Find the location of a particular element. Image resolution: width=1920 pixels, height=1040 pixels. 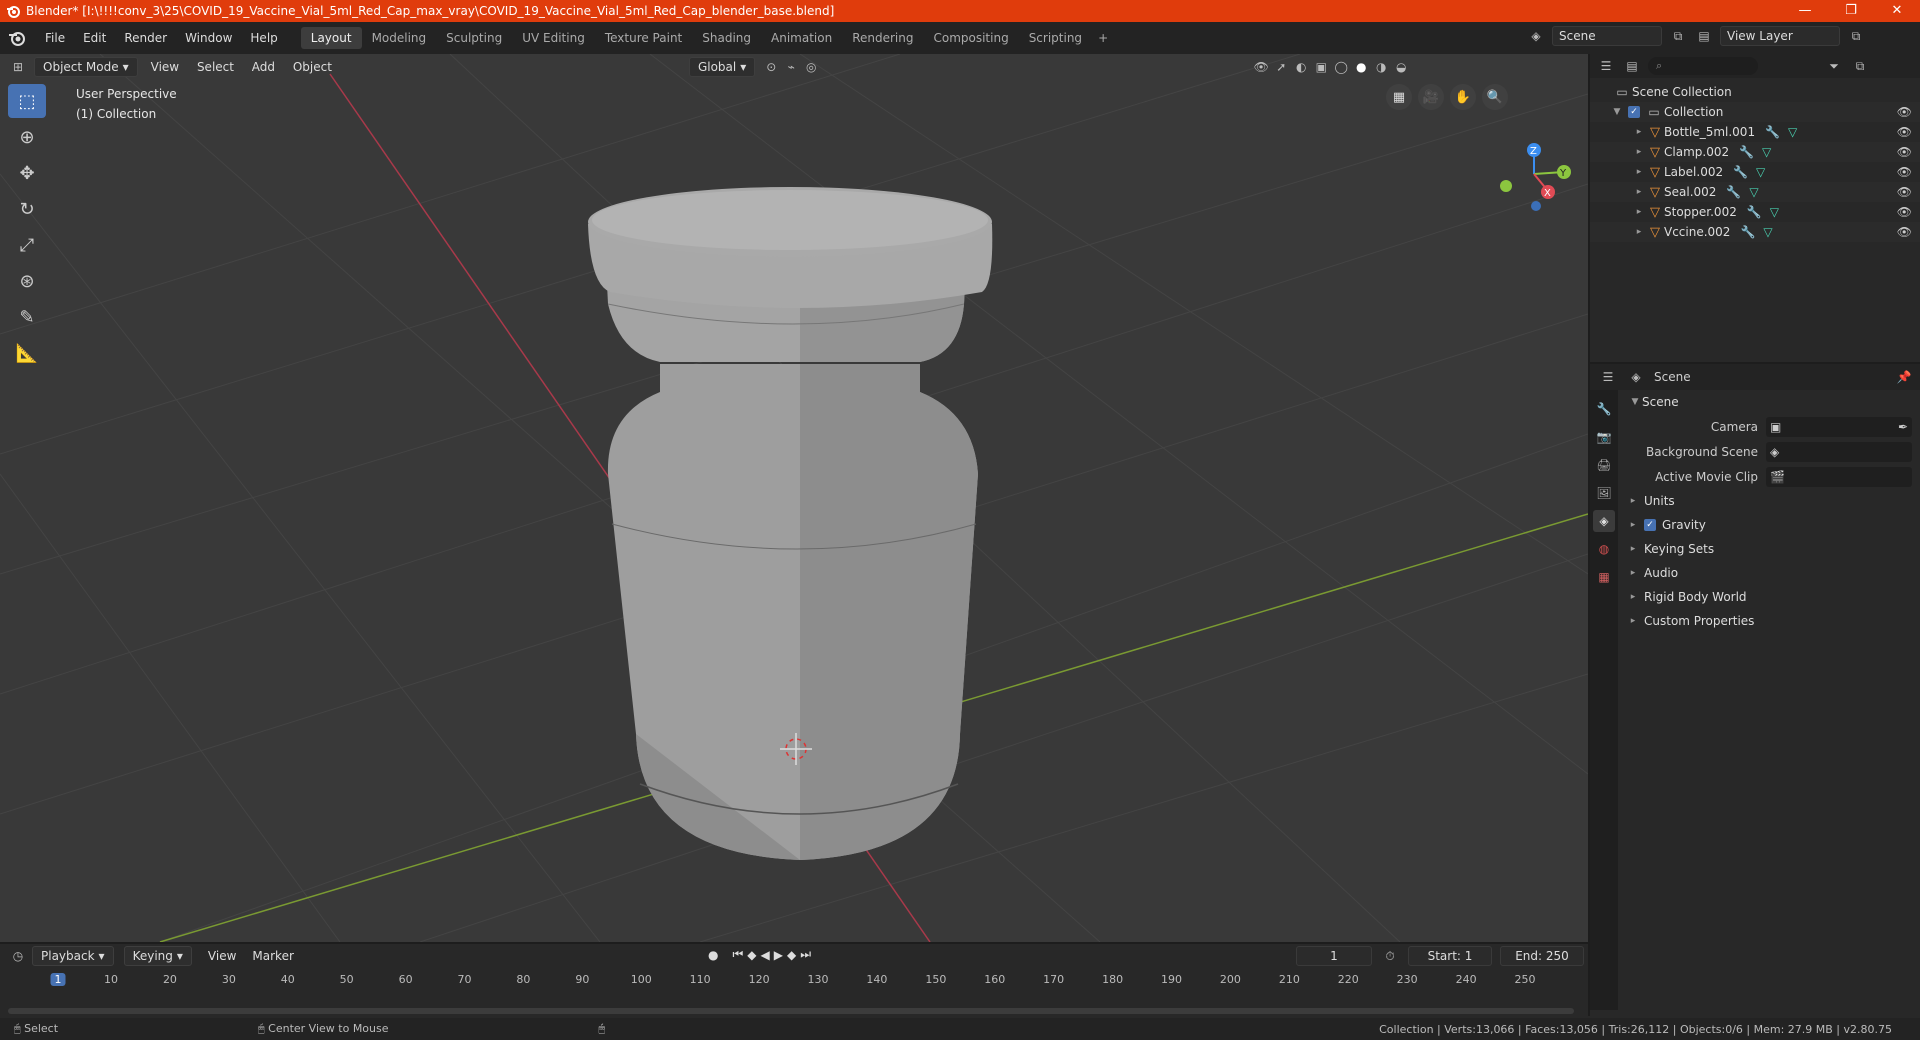

outliner-object-row: ▸ ▽ Stopper.002 🔧 ▽ 👁 is located at coordinates (1755, 212).